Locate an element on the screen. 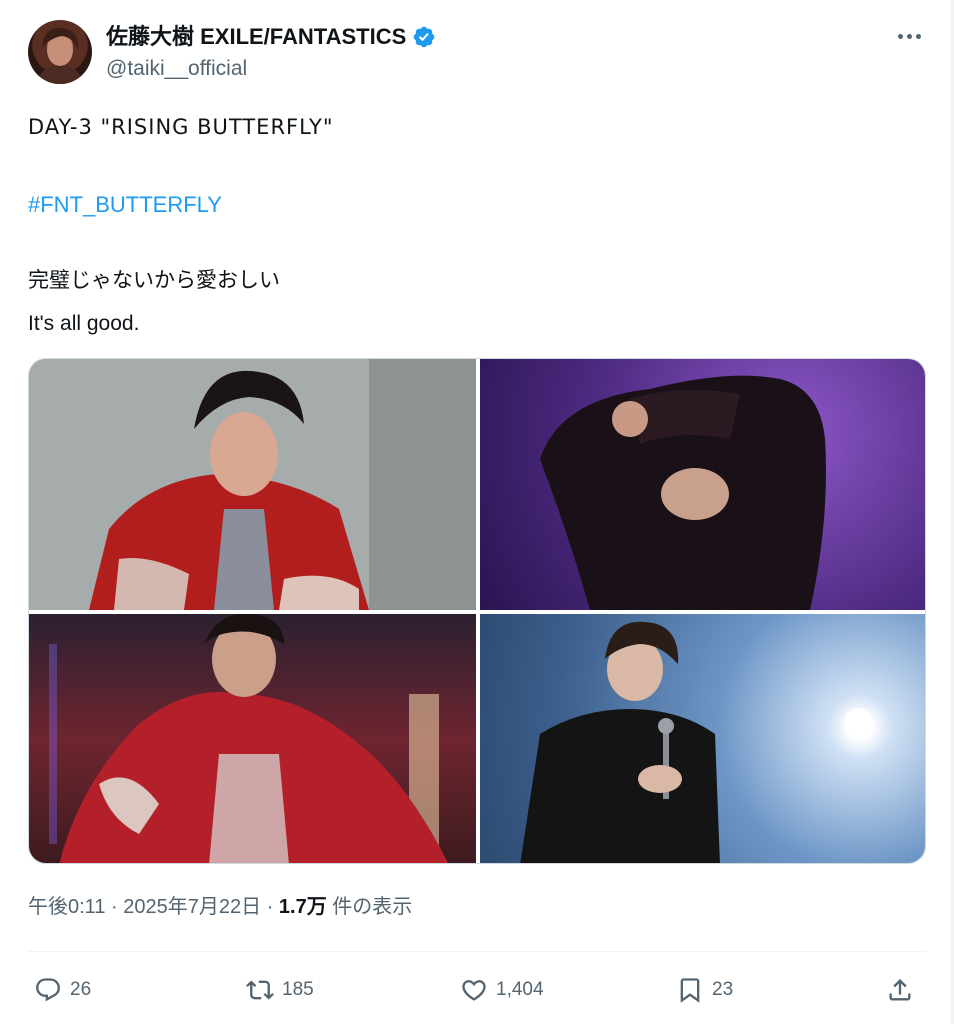  tweet-text-line-3: 完璧じゃないから愛おしい is located at coordinates (154, 280).